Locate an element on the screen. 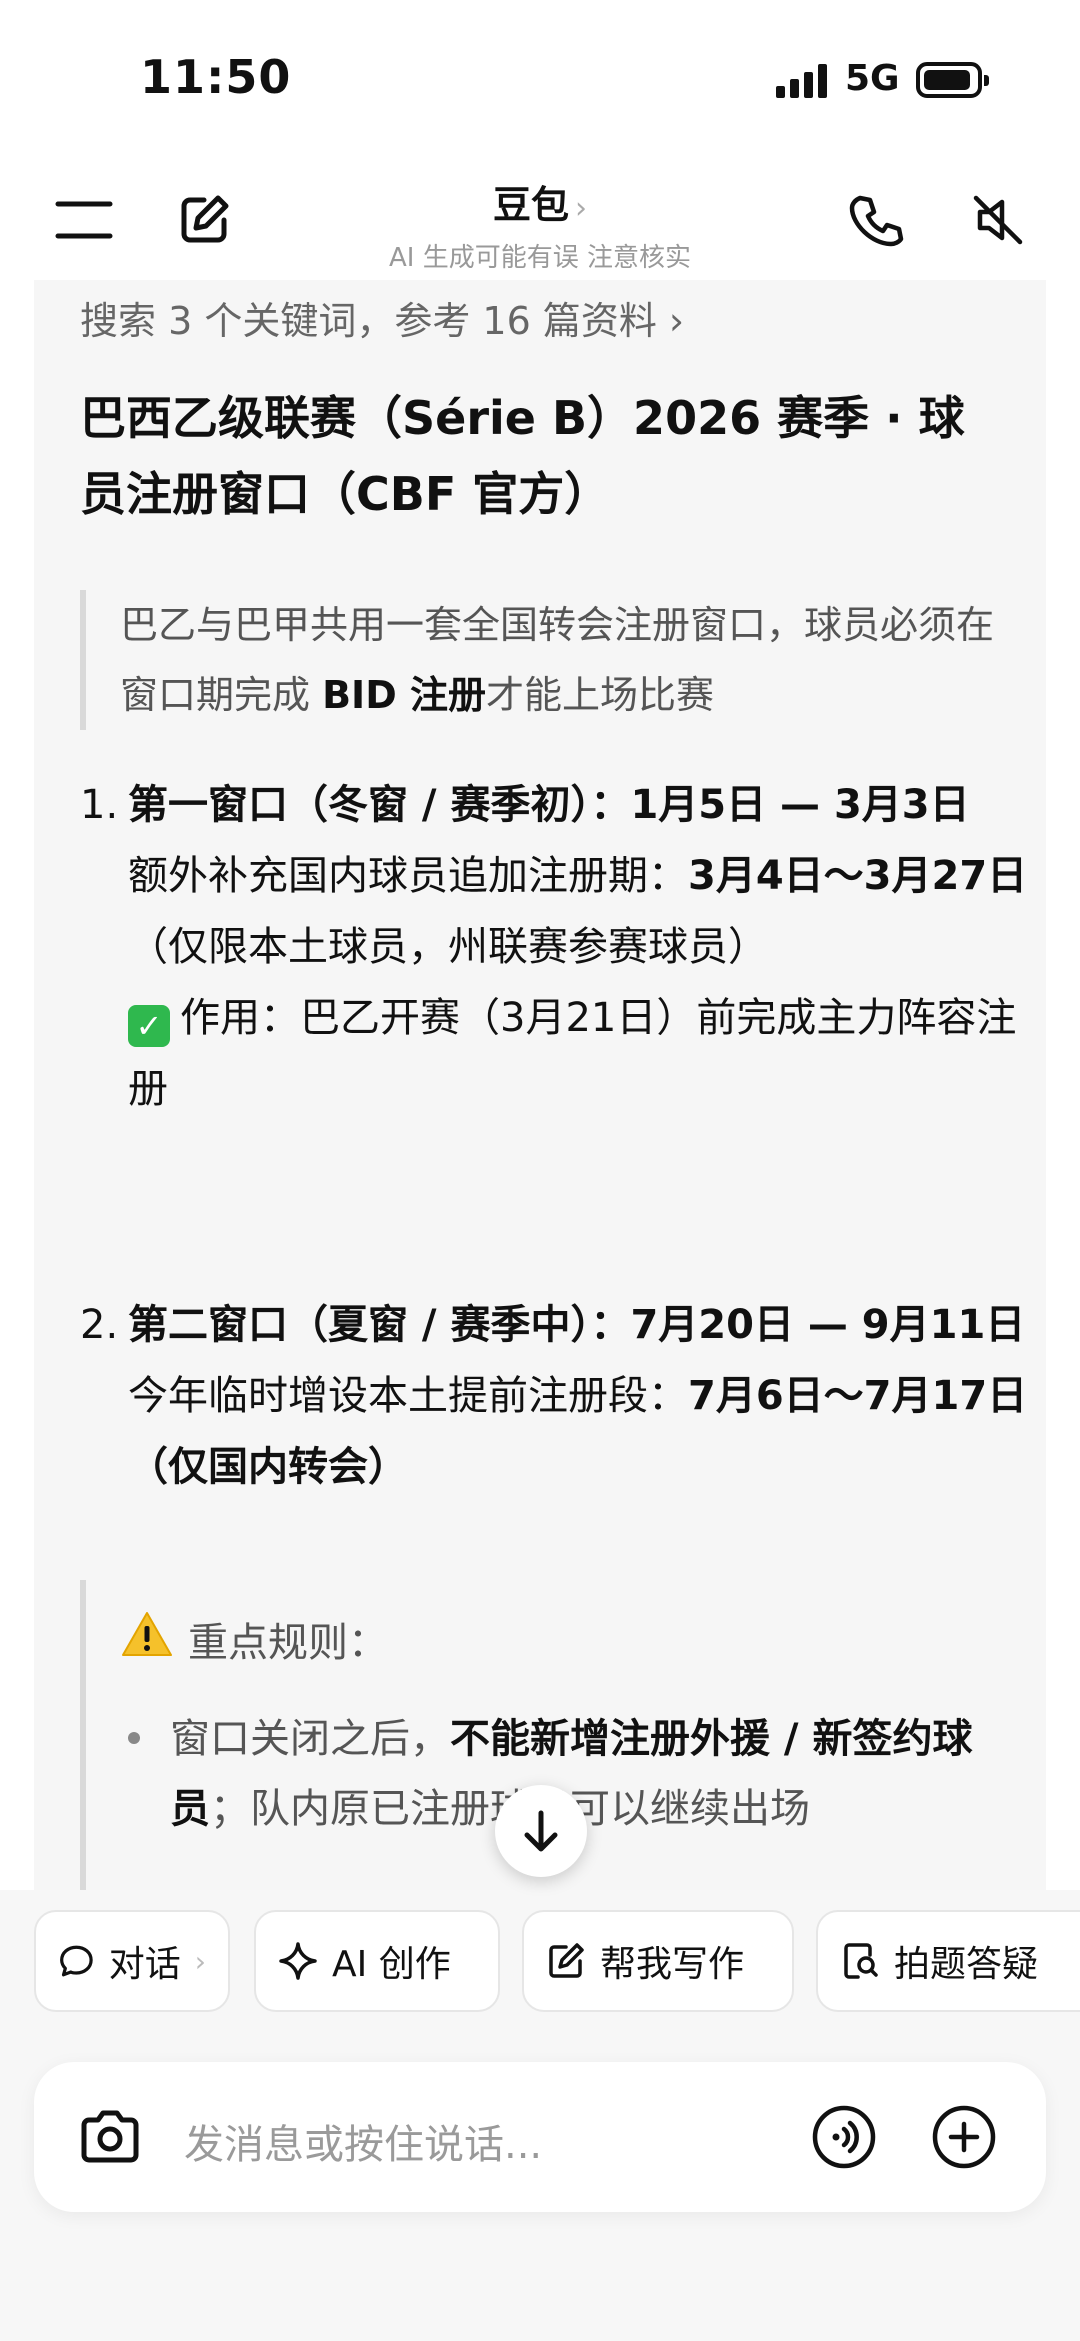 Image resolution: width=1080 pixels, height=2341 pixels. chip-write: 帮我写作 is located at coordinates (658, 1961).